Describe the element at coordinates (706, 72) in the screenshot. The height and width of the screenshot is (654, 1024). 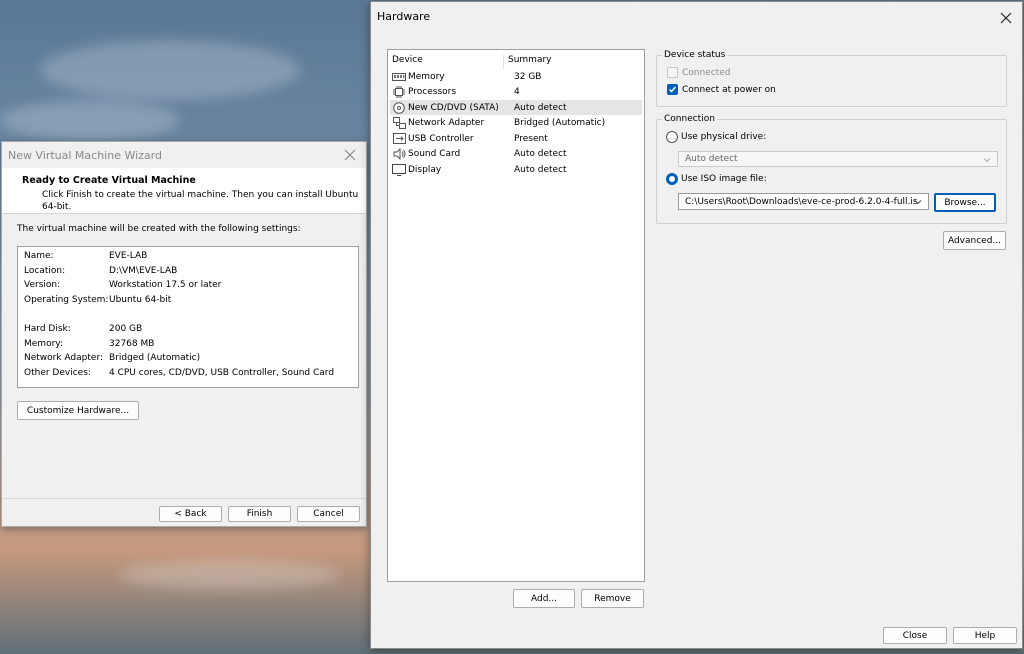
I see `connected-label: Connected` at that location.